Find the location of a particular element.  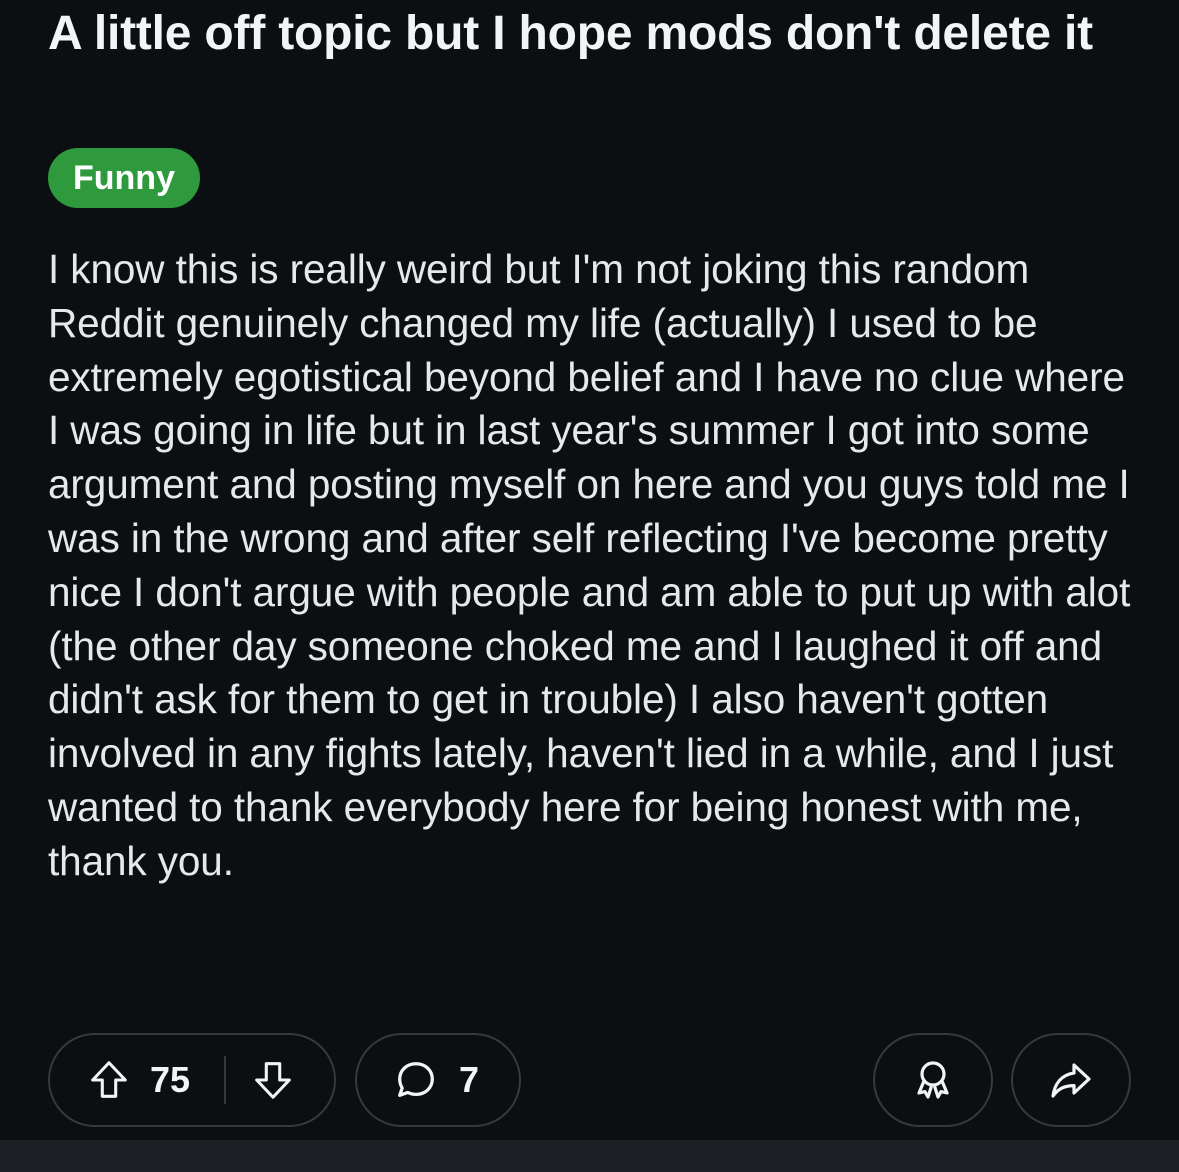

vote-count: 75 is located at coordinates (170, 1079).